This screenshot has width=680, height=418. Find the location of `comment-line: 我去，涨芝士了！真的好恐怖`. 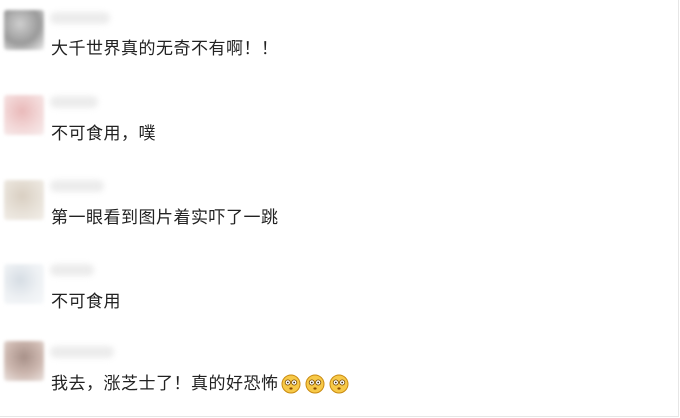

comment-line: 我去，涨芝士了！真的好恐怖 is located at coordinates (200, 384).